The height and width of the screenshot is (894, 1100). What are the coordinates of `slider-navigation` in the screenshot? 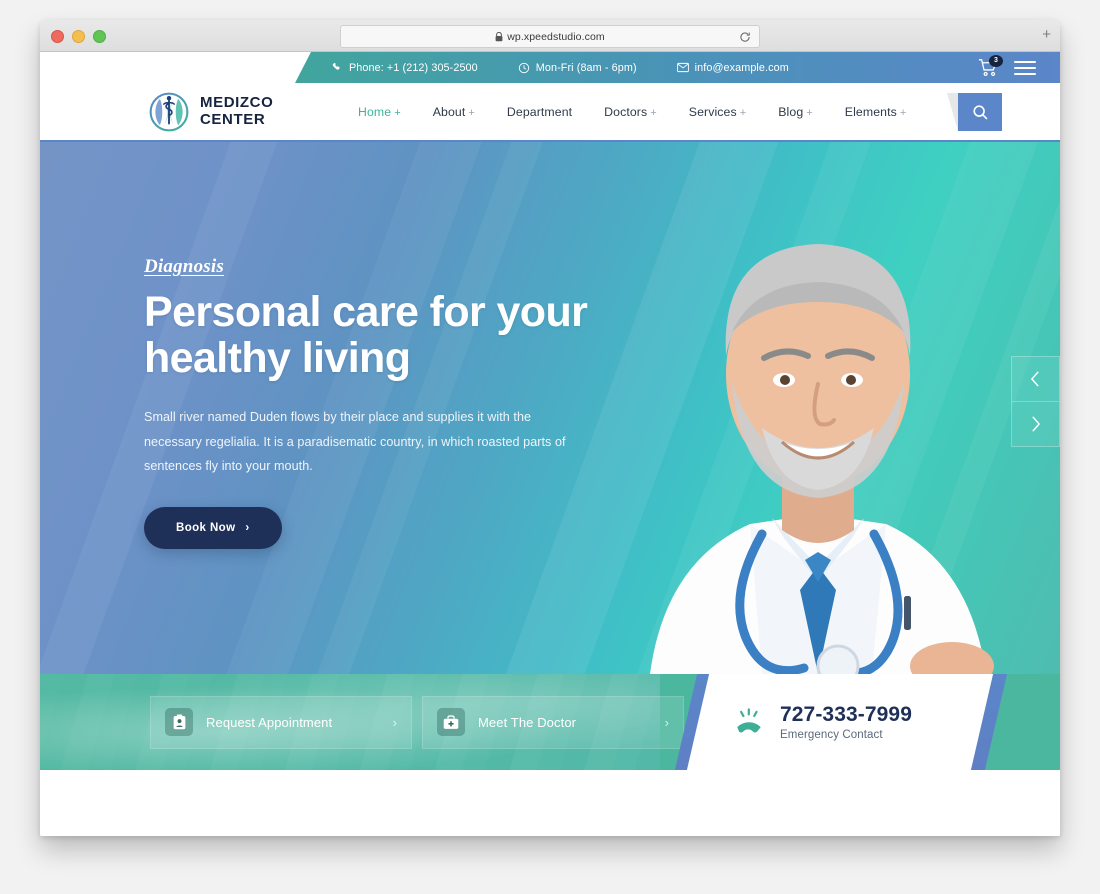 It's located at (1035, 401).